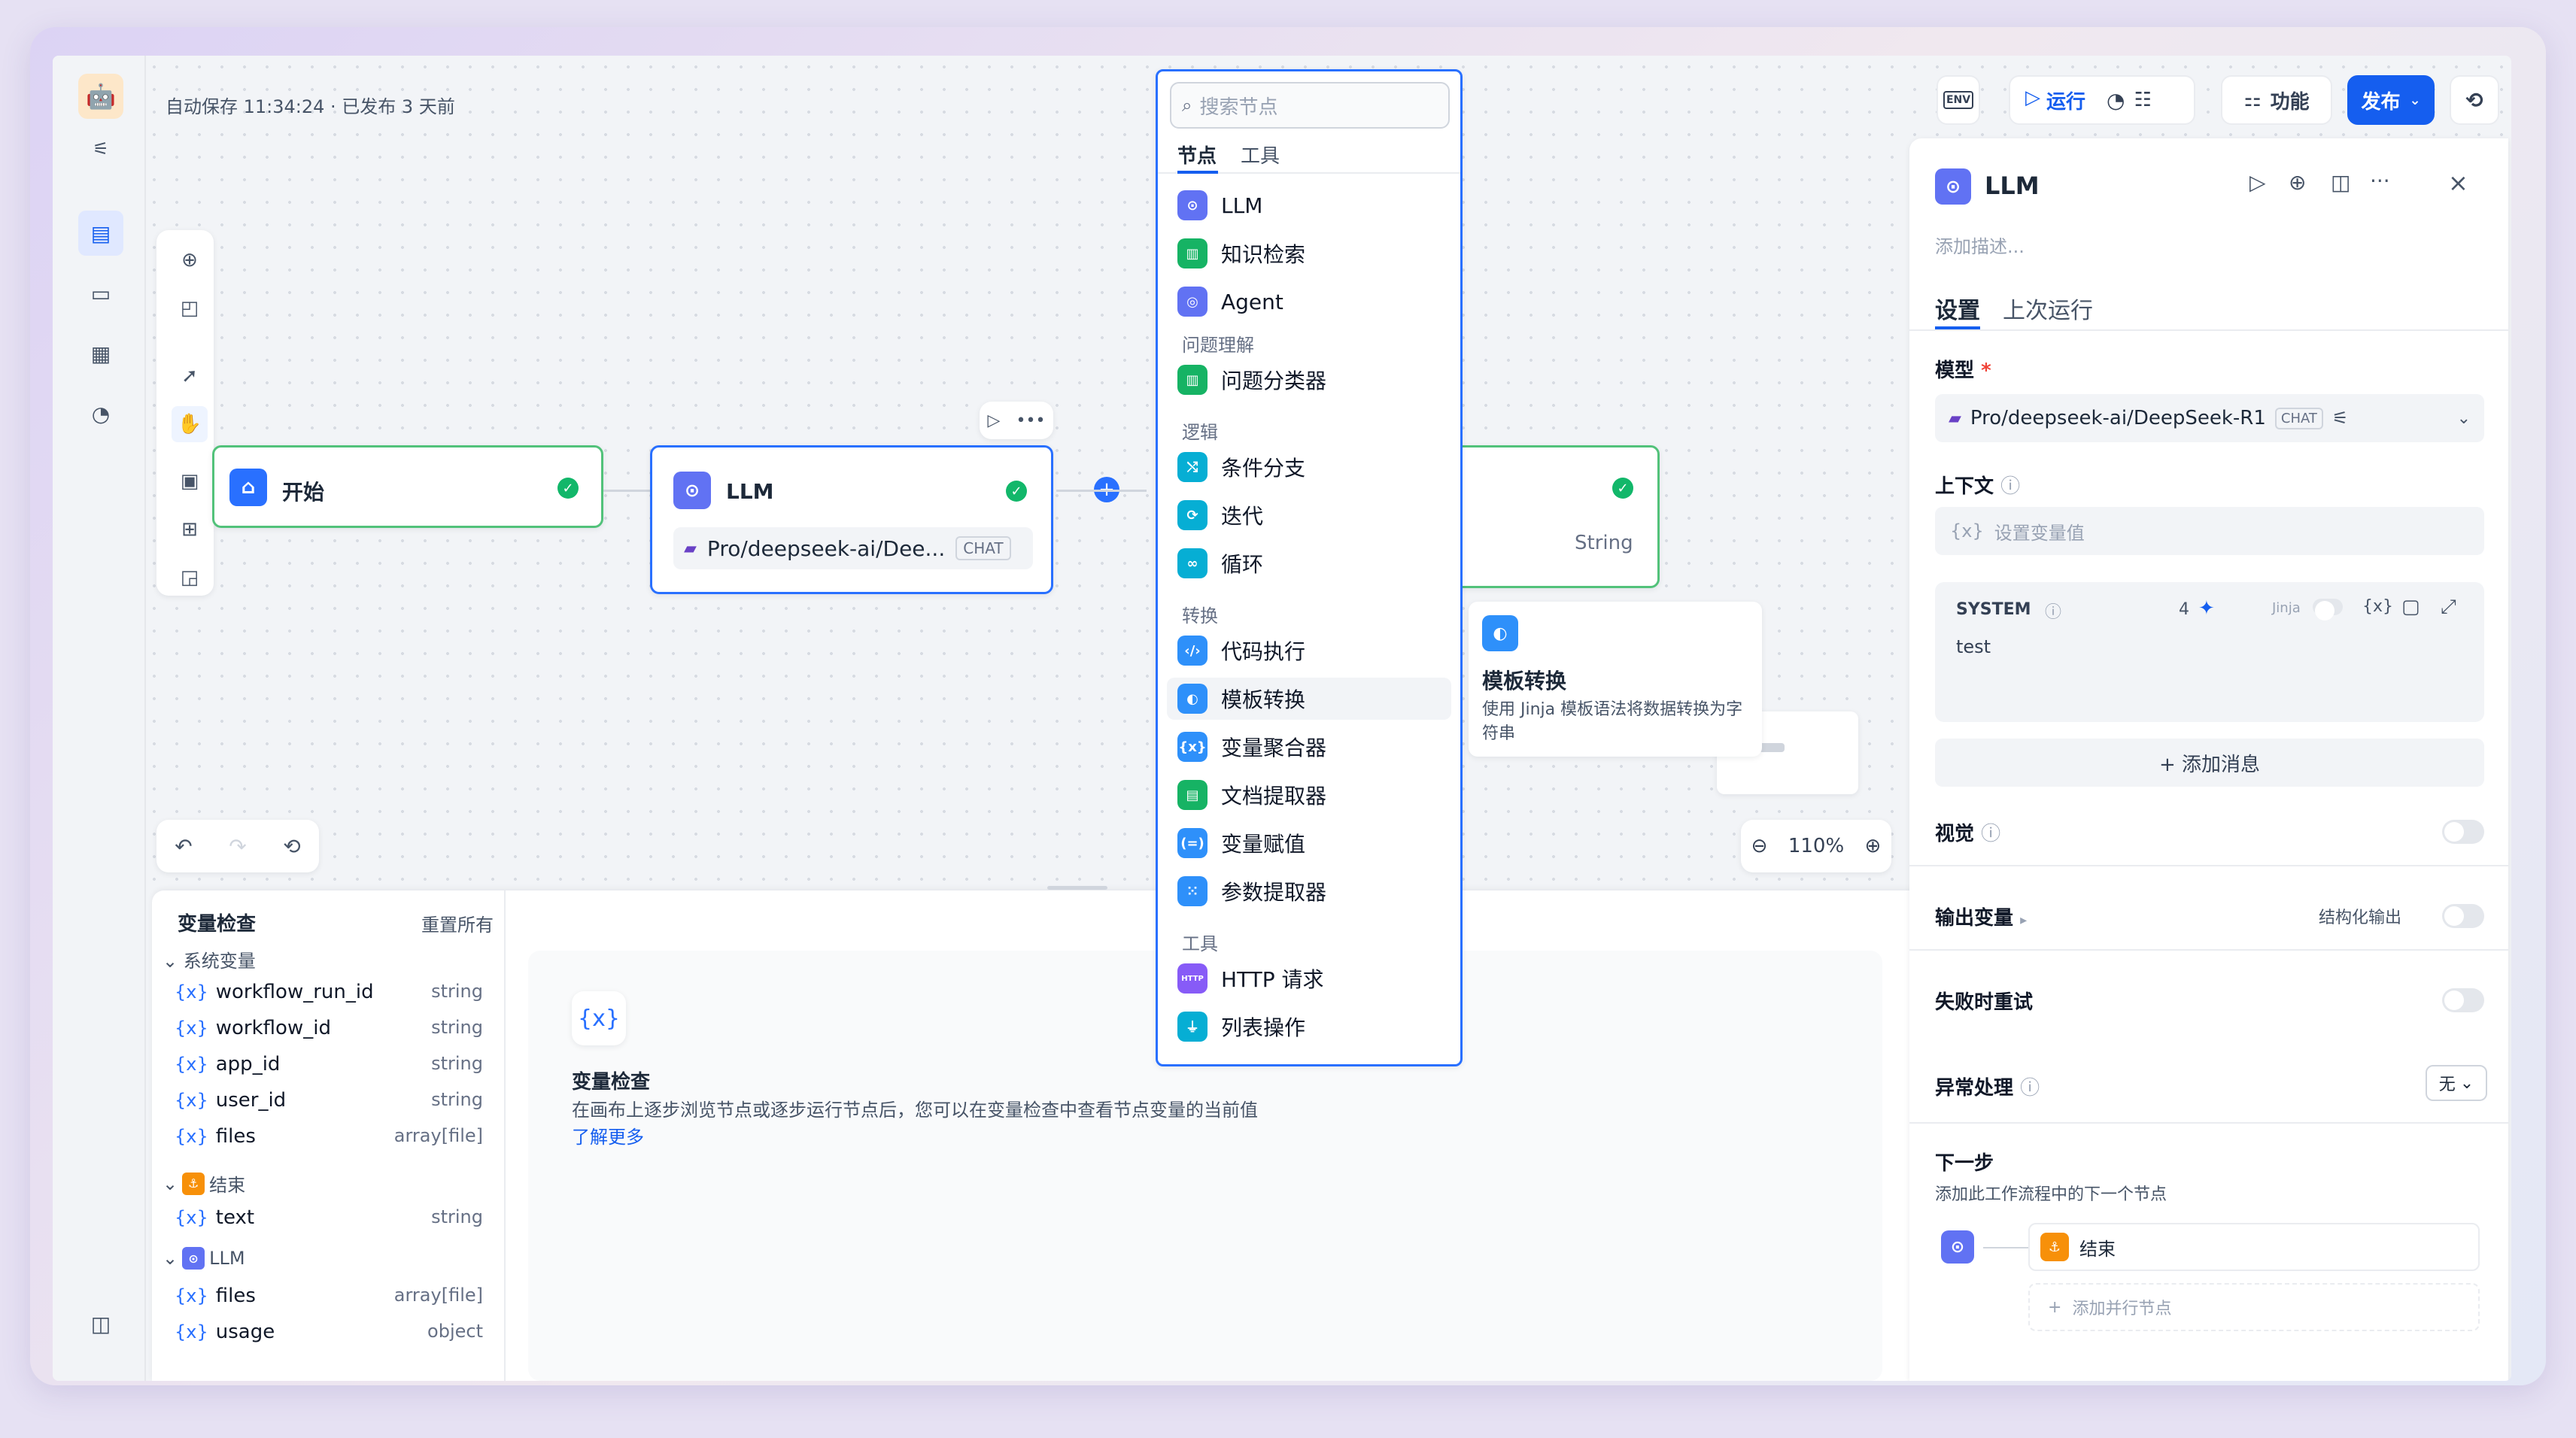 This screenshot has width=2576, height=1438. I want to click on var-row: {x} text string, so click(329, 1217).